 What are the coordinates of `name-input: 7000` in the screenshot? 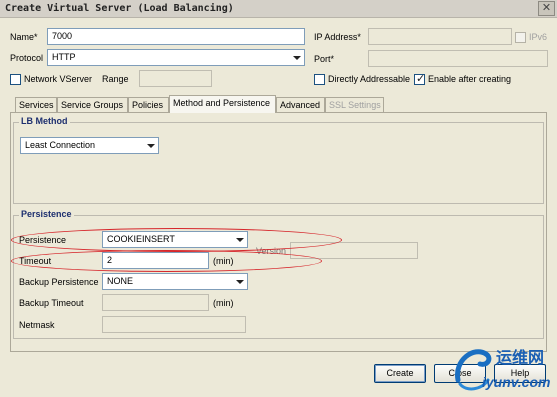 It's located at (176, 36).